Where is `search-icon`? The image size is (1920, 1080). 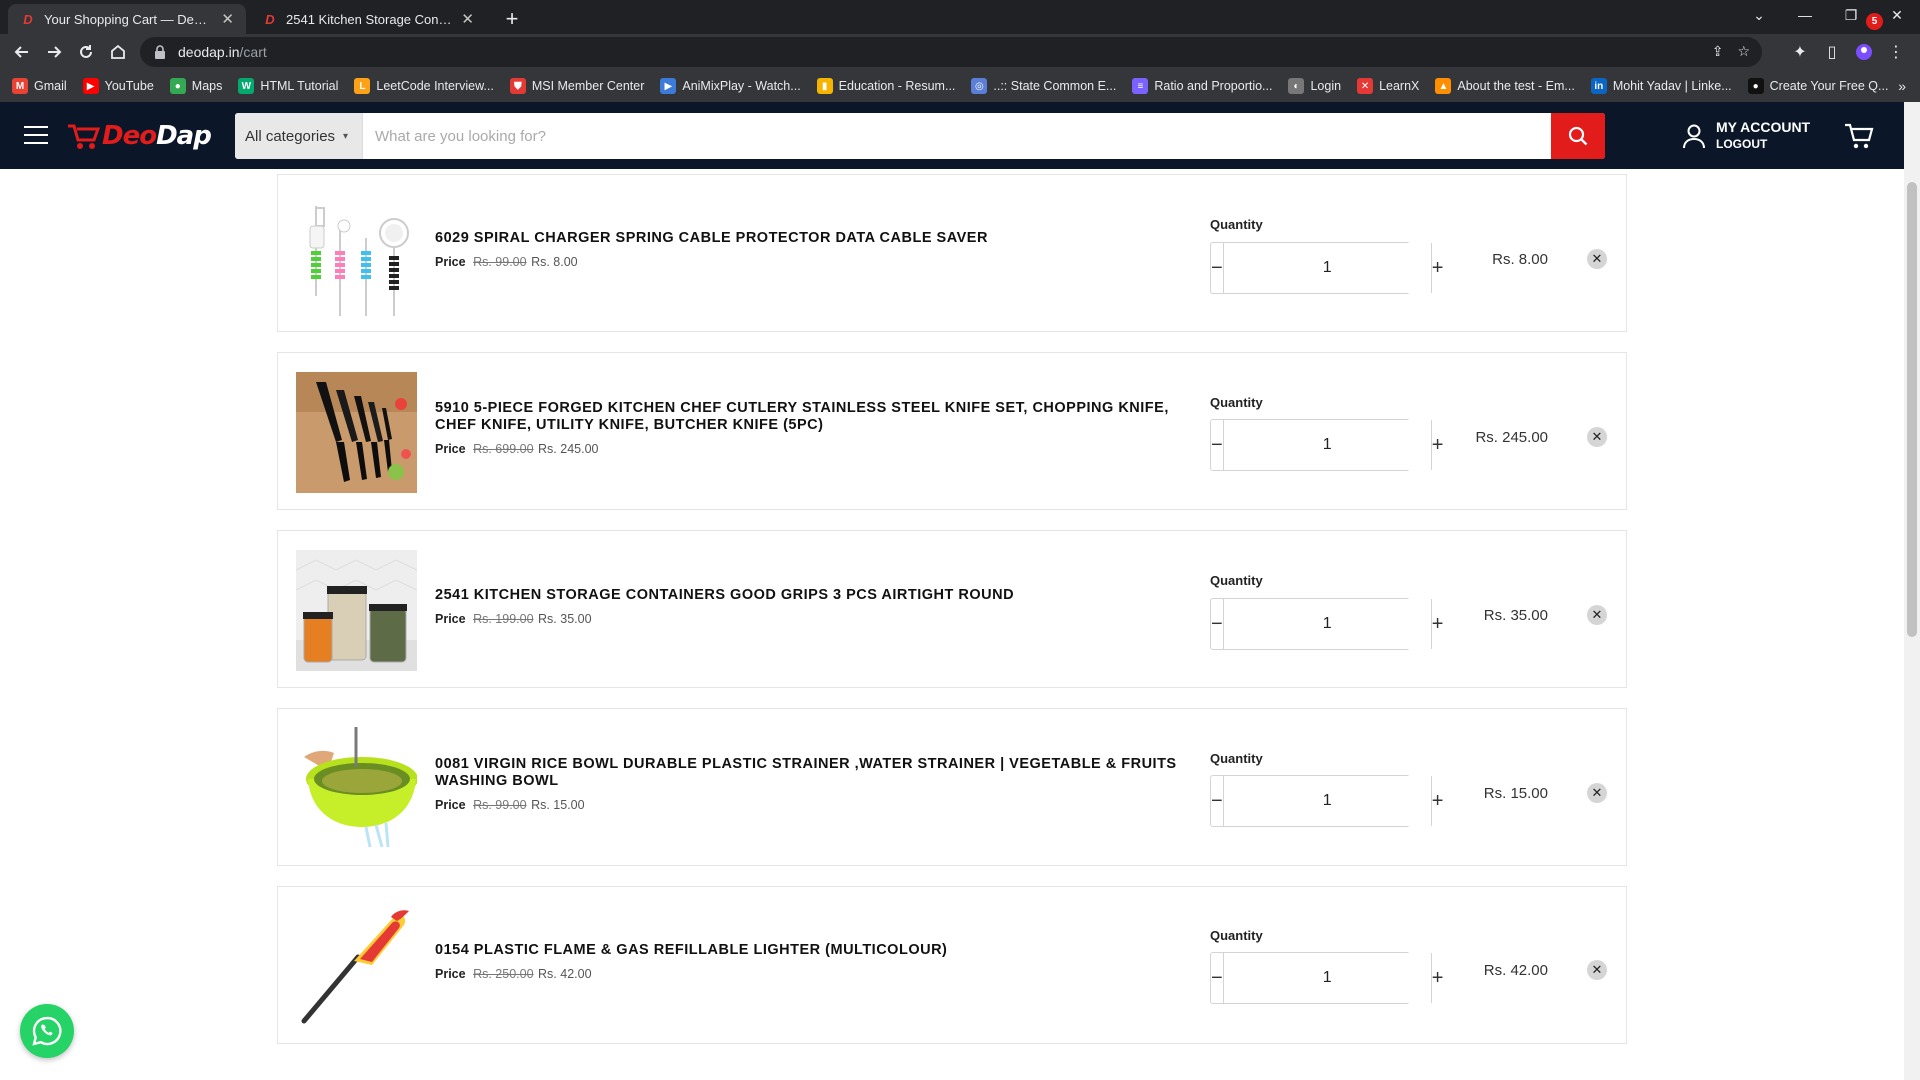 search-icon is located at coordinates (1578, 136).